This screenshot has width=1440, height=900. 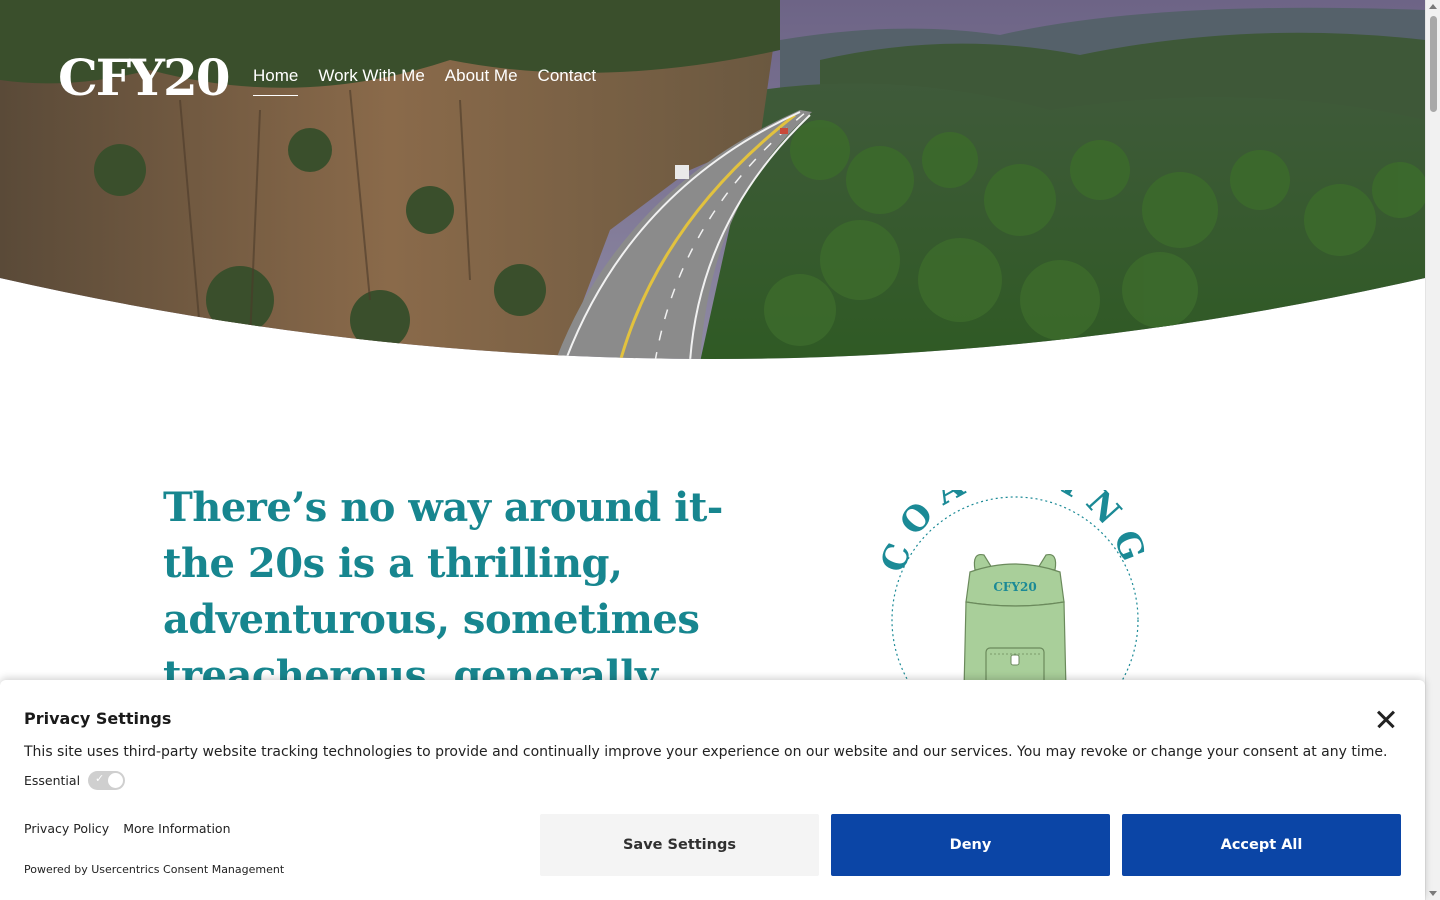 I want to click on scroll-up-arrow-icon, so click(x=1433, y=6).